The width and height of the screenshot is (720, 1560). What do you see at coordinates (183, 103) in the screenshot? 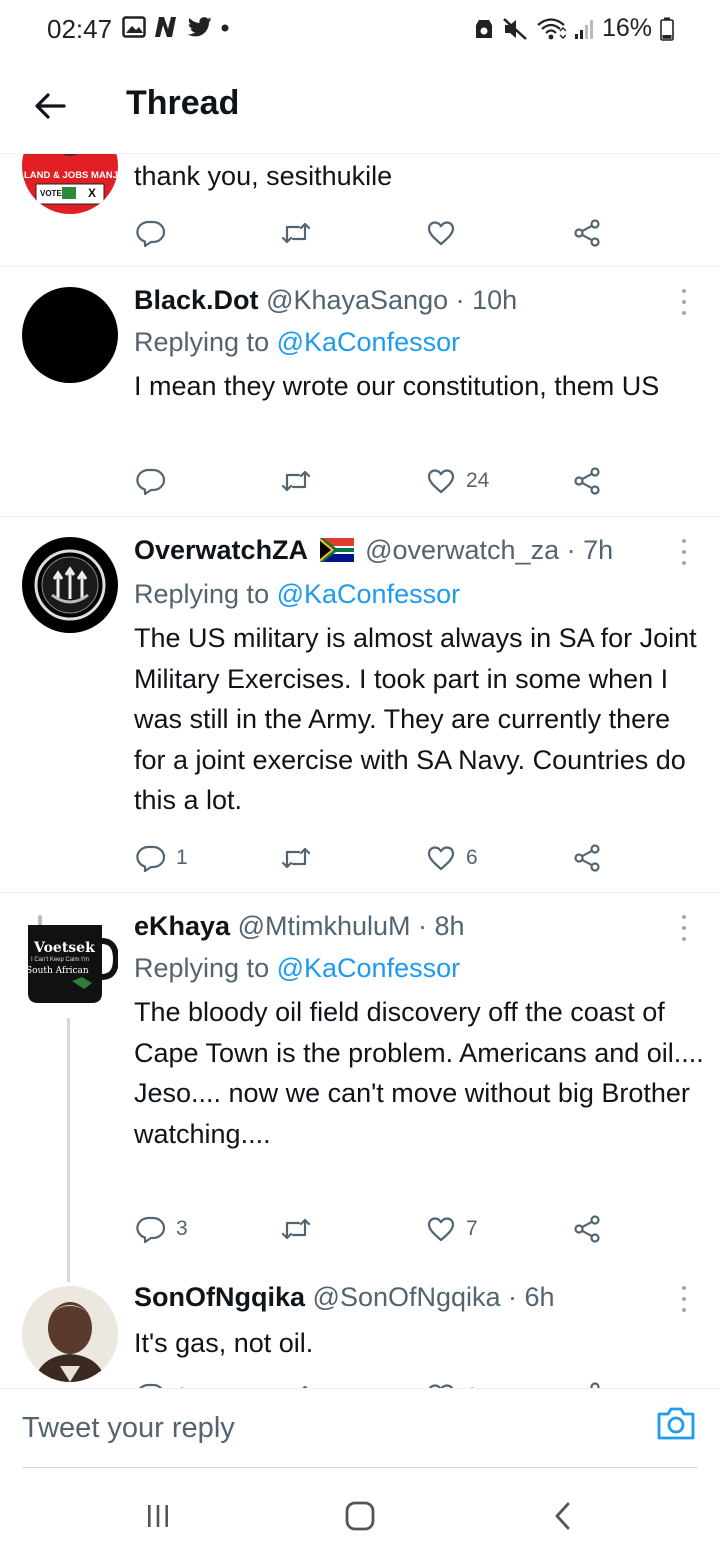
I see `page-title: Thread` at bounding box center [183, 103].